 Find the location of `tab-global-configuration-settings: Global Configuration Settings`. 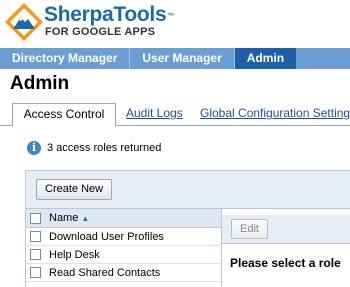

tab-global-configuration-settings: Global Configuration Settings is located at coordinates (275, 114).